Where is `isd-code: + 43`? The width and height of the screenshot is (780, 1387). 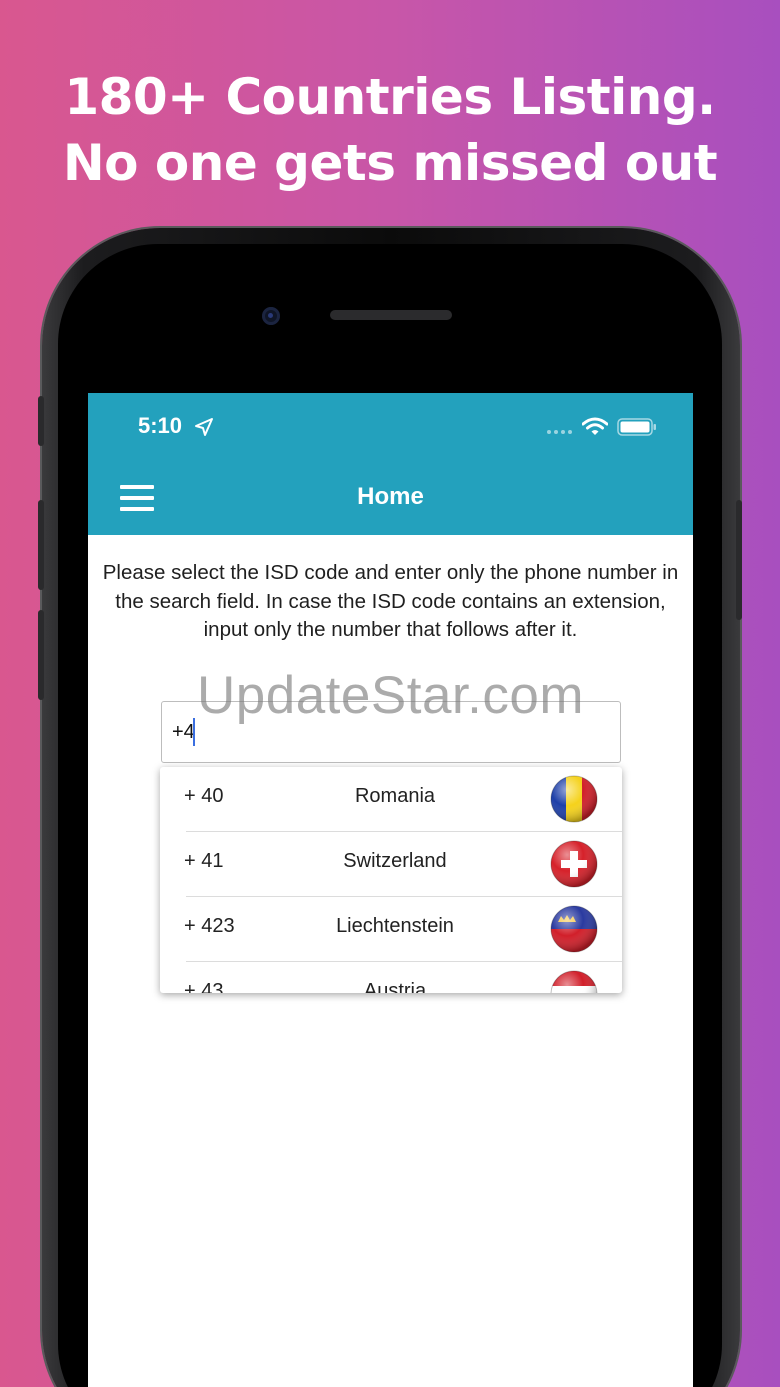
isd-code: + 43 is located at coordinates (204, 986).